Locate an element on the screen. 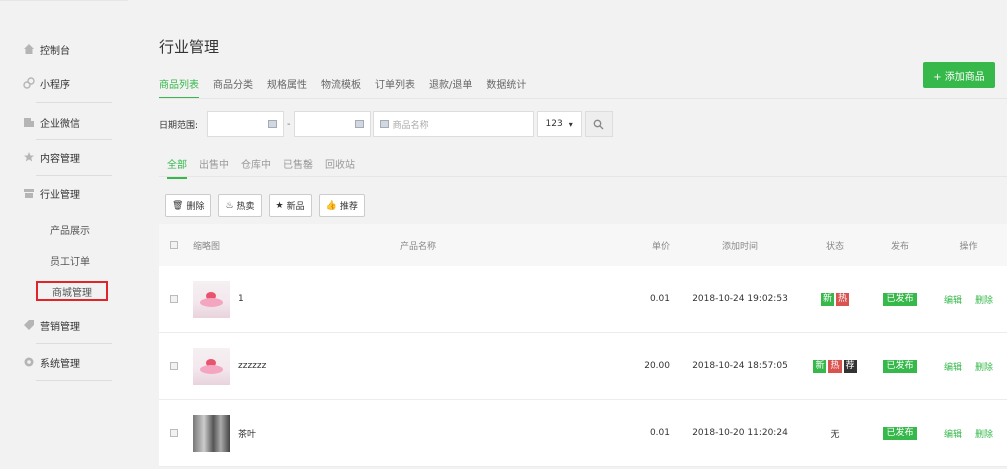 This screenshot has height=469, width=1007. sidebar-item-label: 企业微信 is located at coordinates (60, 124).